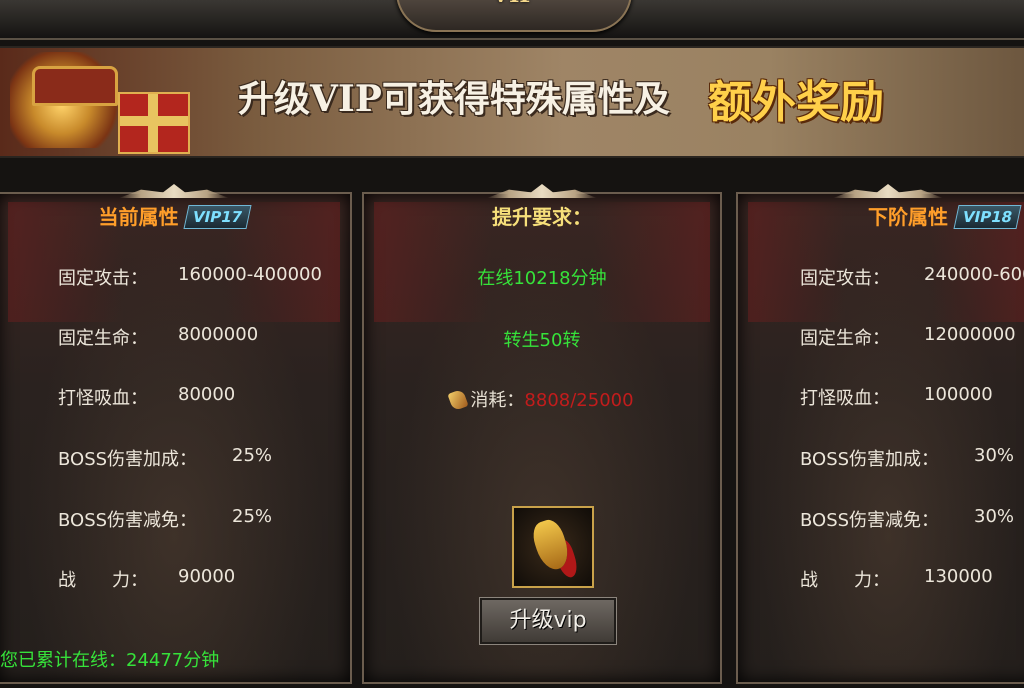 The width and height of the screenshot is (1024, 688). What do you see at coordinates (908, 217) in the screenshot?
I see `next-panel-title: 下阶属性` at bounding box center [908, 217].